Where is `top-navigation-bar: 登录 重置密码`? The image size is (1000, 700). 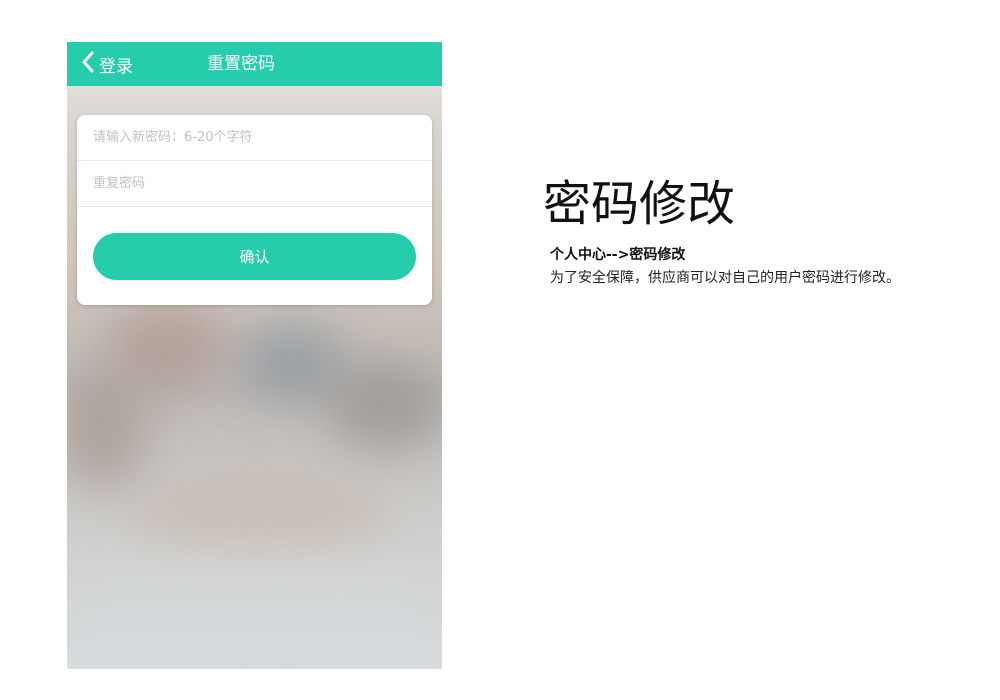
top-navigation-bar: 登录 重置密码 is located at coordinates (254, 64).